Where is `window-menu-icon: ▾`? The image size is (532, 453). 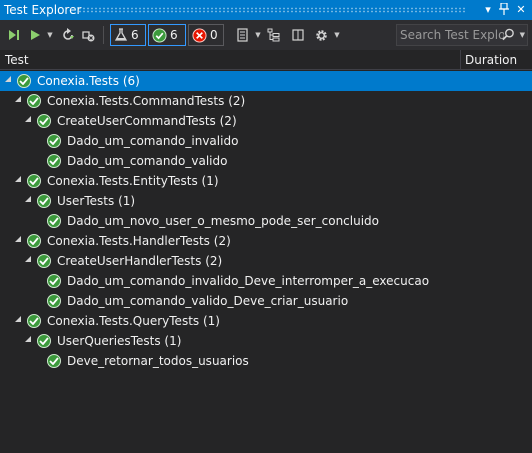 window-menu-icon: ▾ is located at coordinates (488, 10).